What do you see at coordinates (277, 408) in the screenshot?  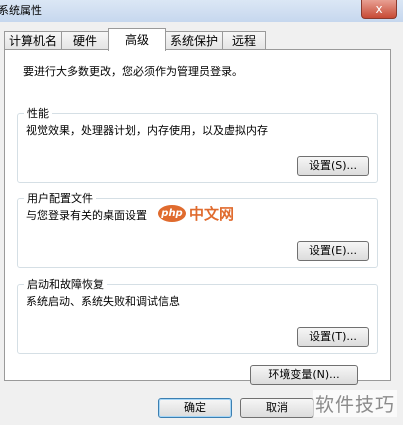 I see `cancel-button: 取消` at bounding box center [277, 408].